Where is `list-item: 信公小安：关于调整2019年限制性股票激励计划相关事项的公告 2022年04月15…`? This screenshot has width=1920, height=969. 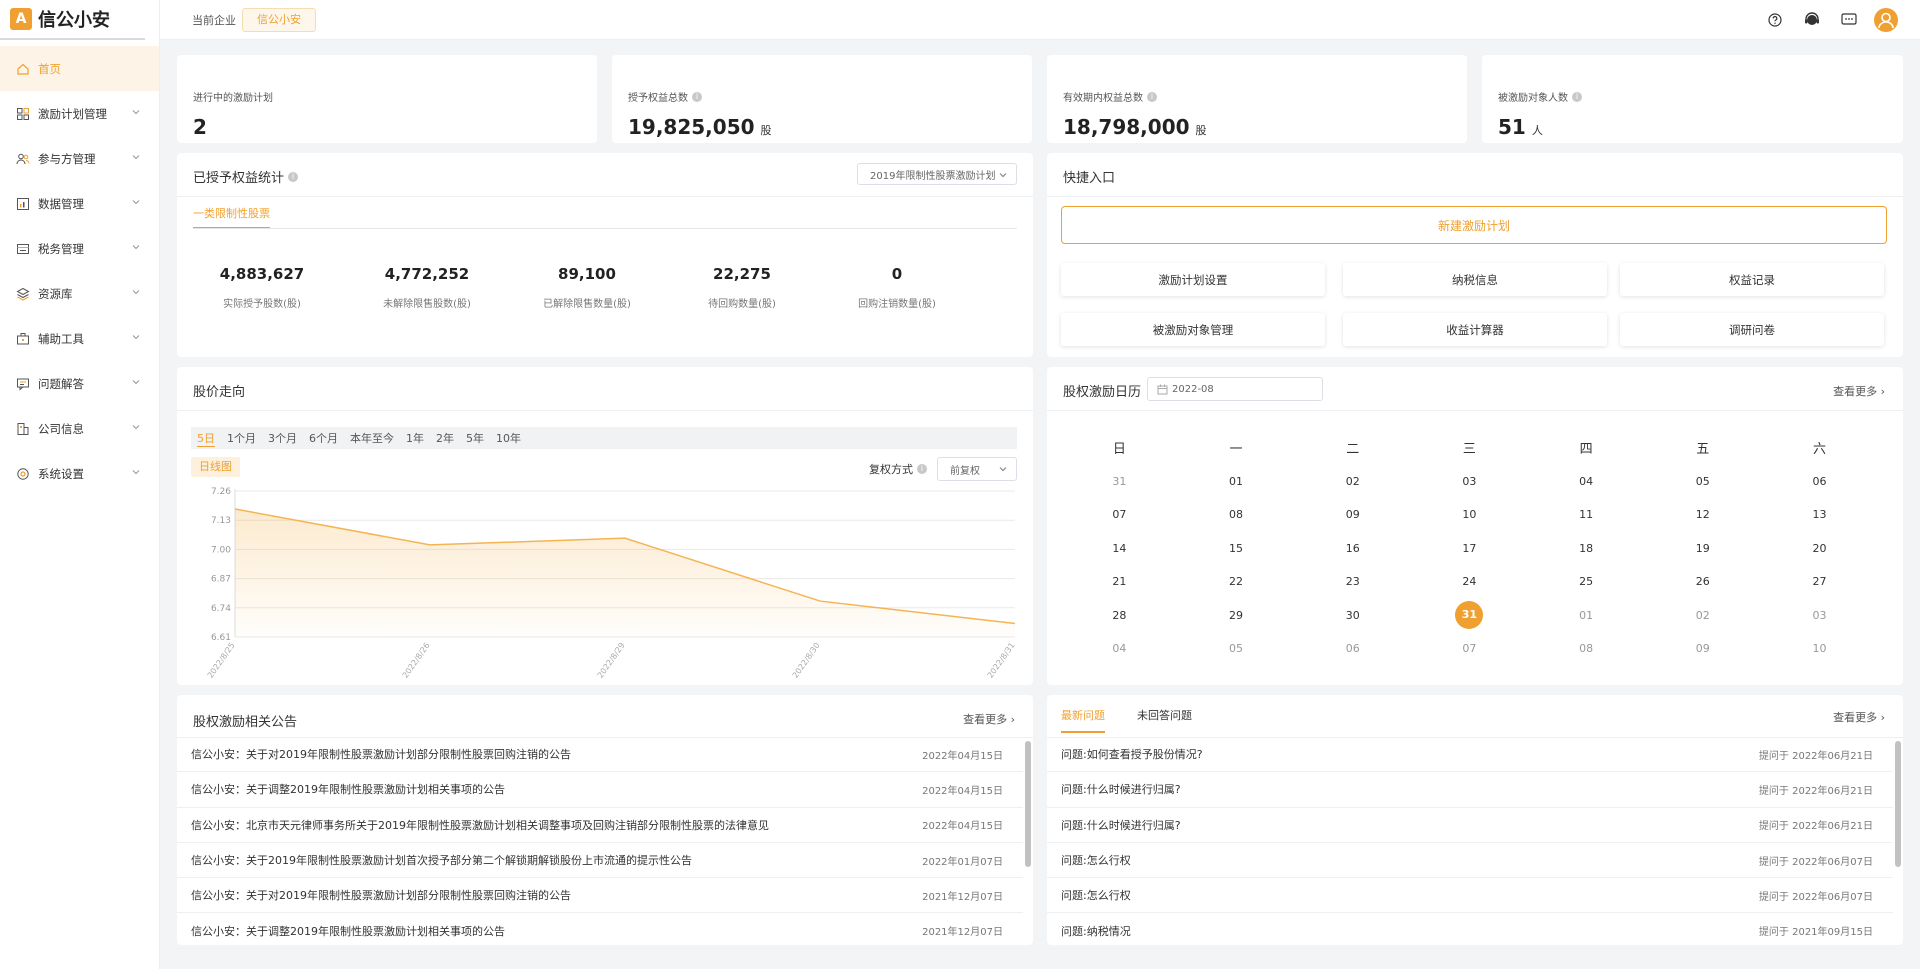
list-item: 信公小安：关于调整2019年限制性股票激励计划相关事项的公告 2022年04月15… is located at coordinates (600, 790).